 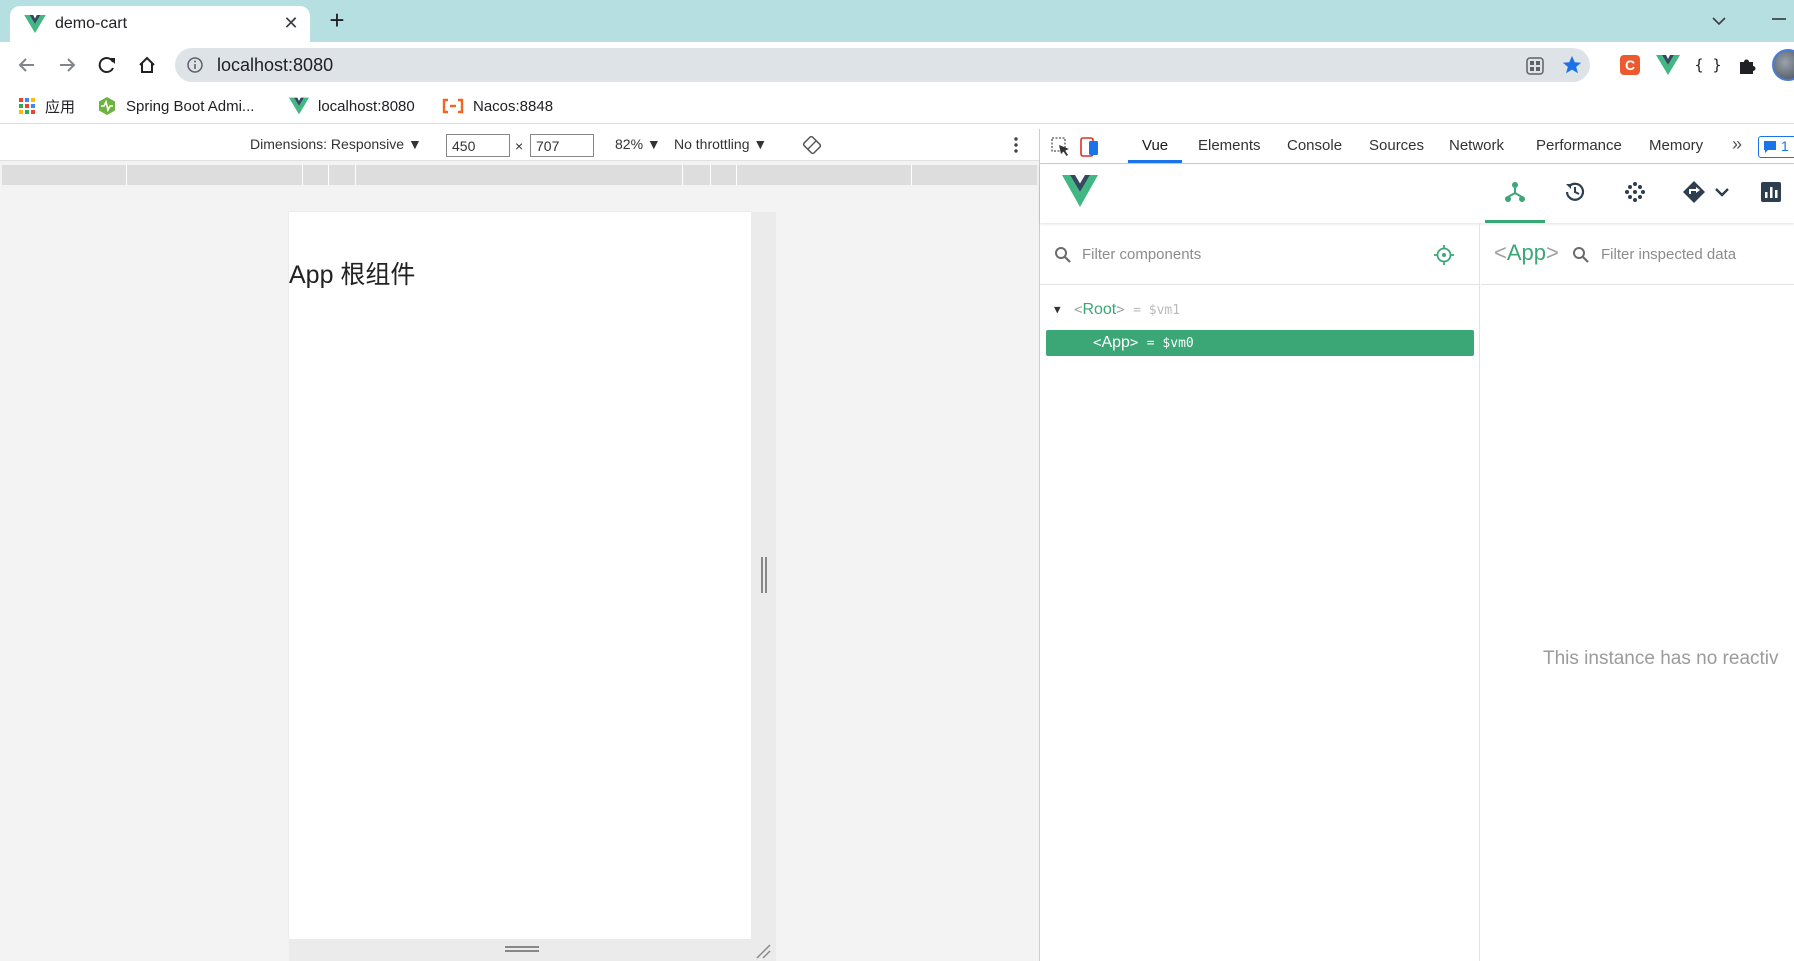 What do you see at coordinates (1090, 147) in the screenshot?
I see `device-toolbar-toggle-icon` at bounding box center [1090, 147].